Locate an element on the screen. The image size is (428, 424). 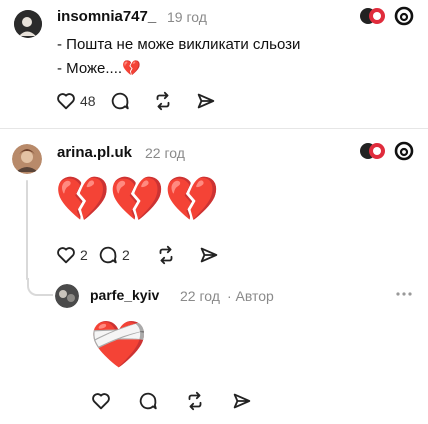
reply-button: 2 is located at coordinates (126, 255).